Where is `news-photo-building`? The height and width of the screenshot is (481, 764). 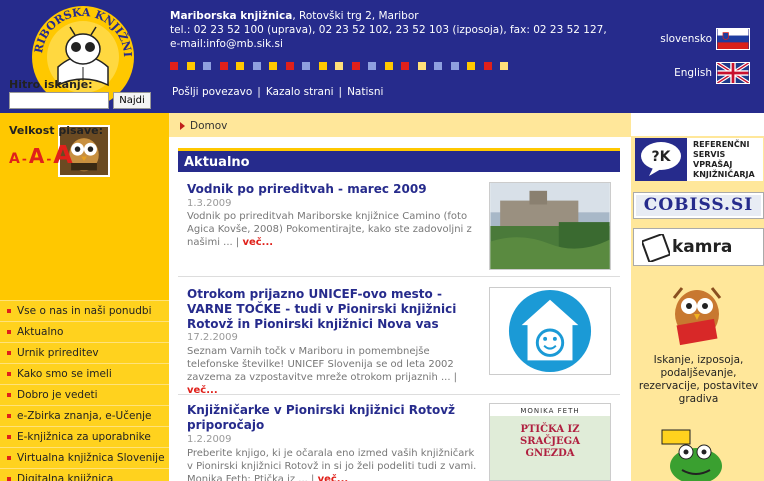 news-photo-building is located at coordinates (550, 226).